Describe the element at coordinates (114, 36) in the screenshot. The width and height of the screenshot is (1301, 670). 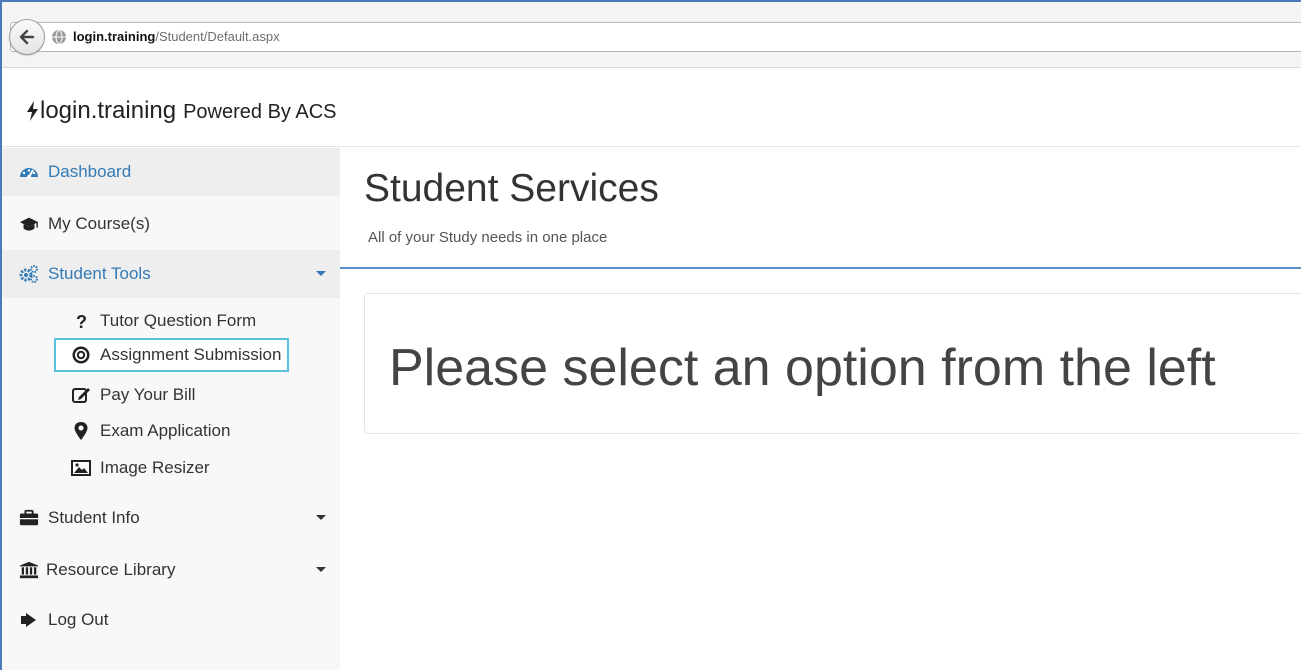
I see `url-domain: login.training` at that location.